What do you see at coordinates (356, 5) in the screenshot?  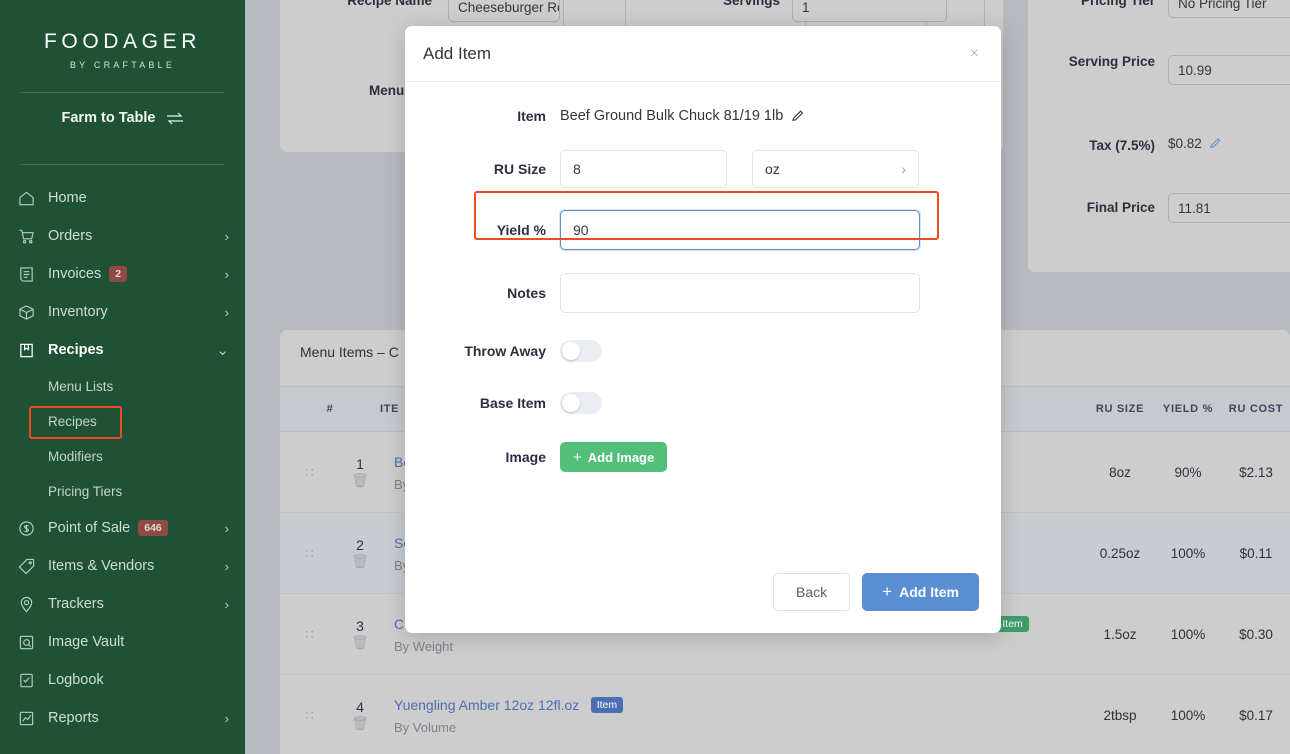 I see `recipe-name-row: Recipe Name` at bounding box center [356, 5].